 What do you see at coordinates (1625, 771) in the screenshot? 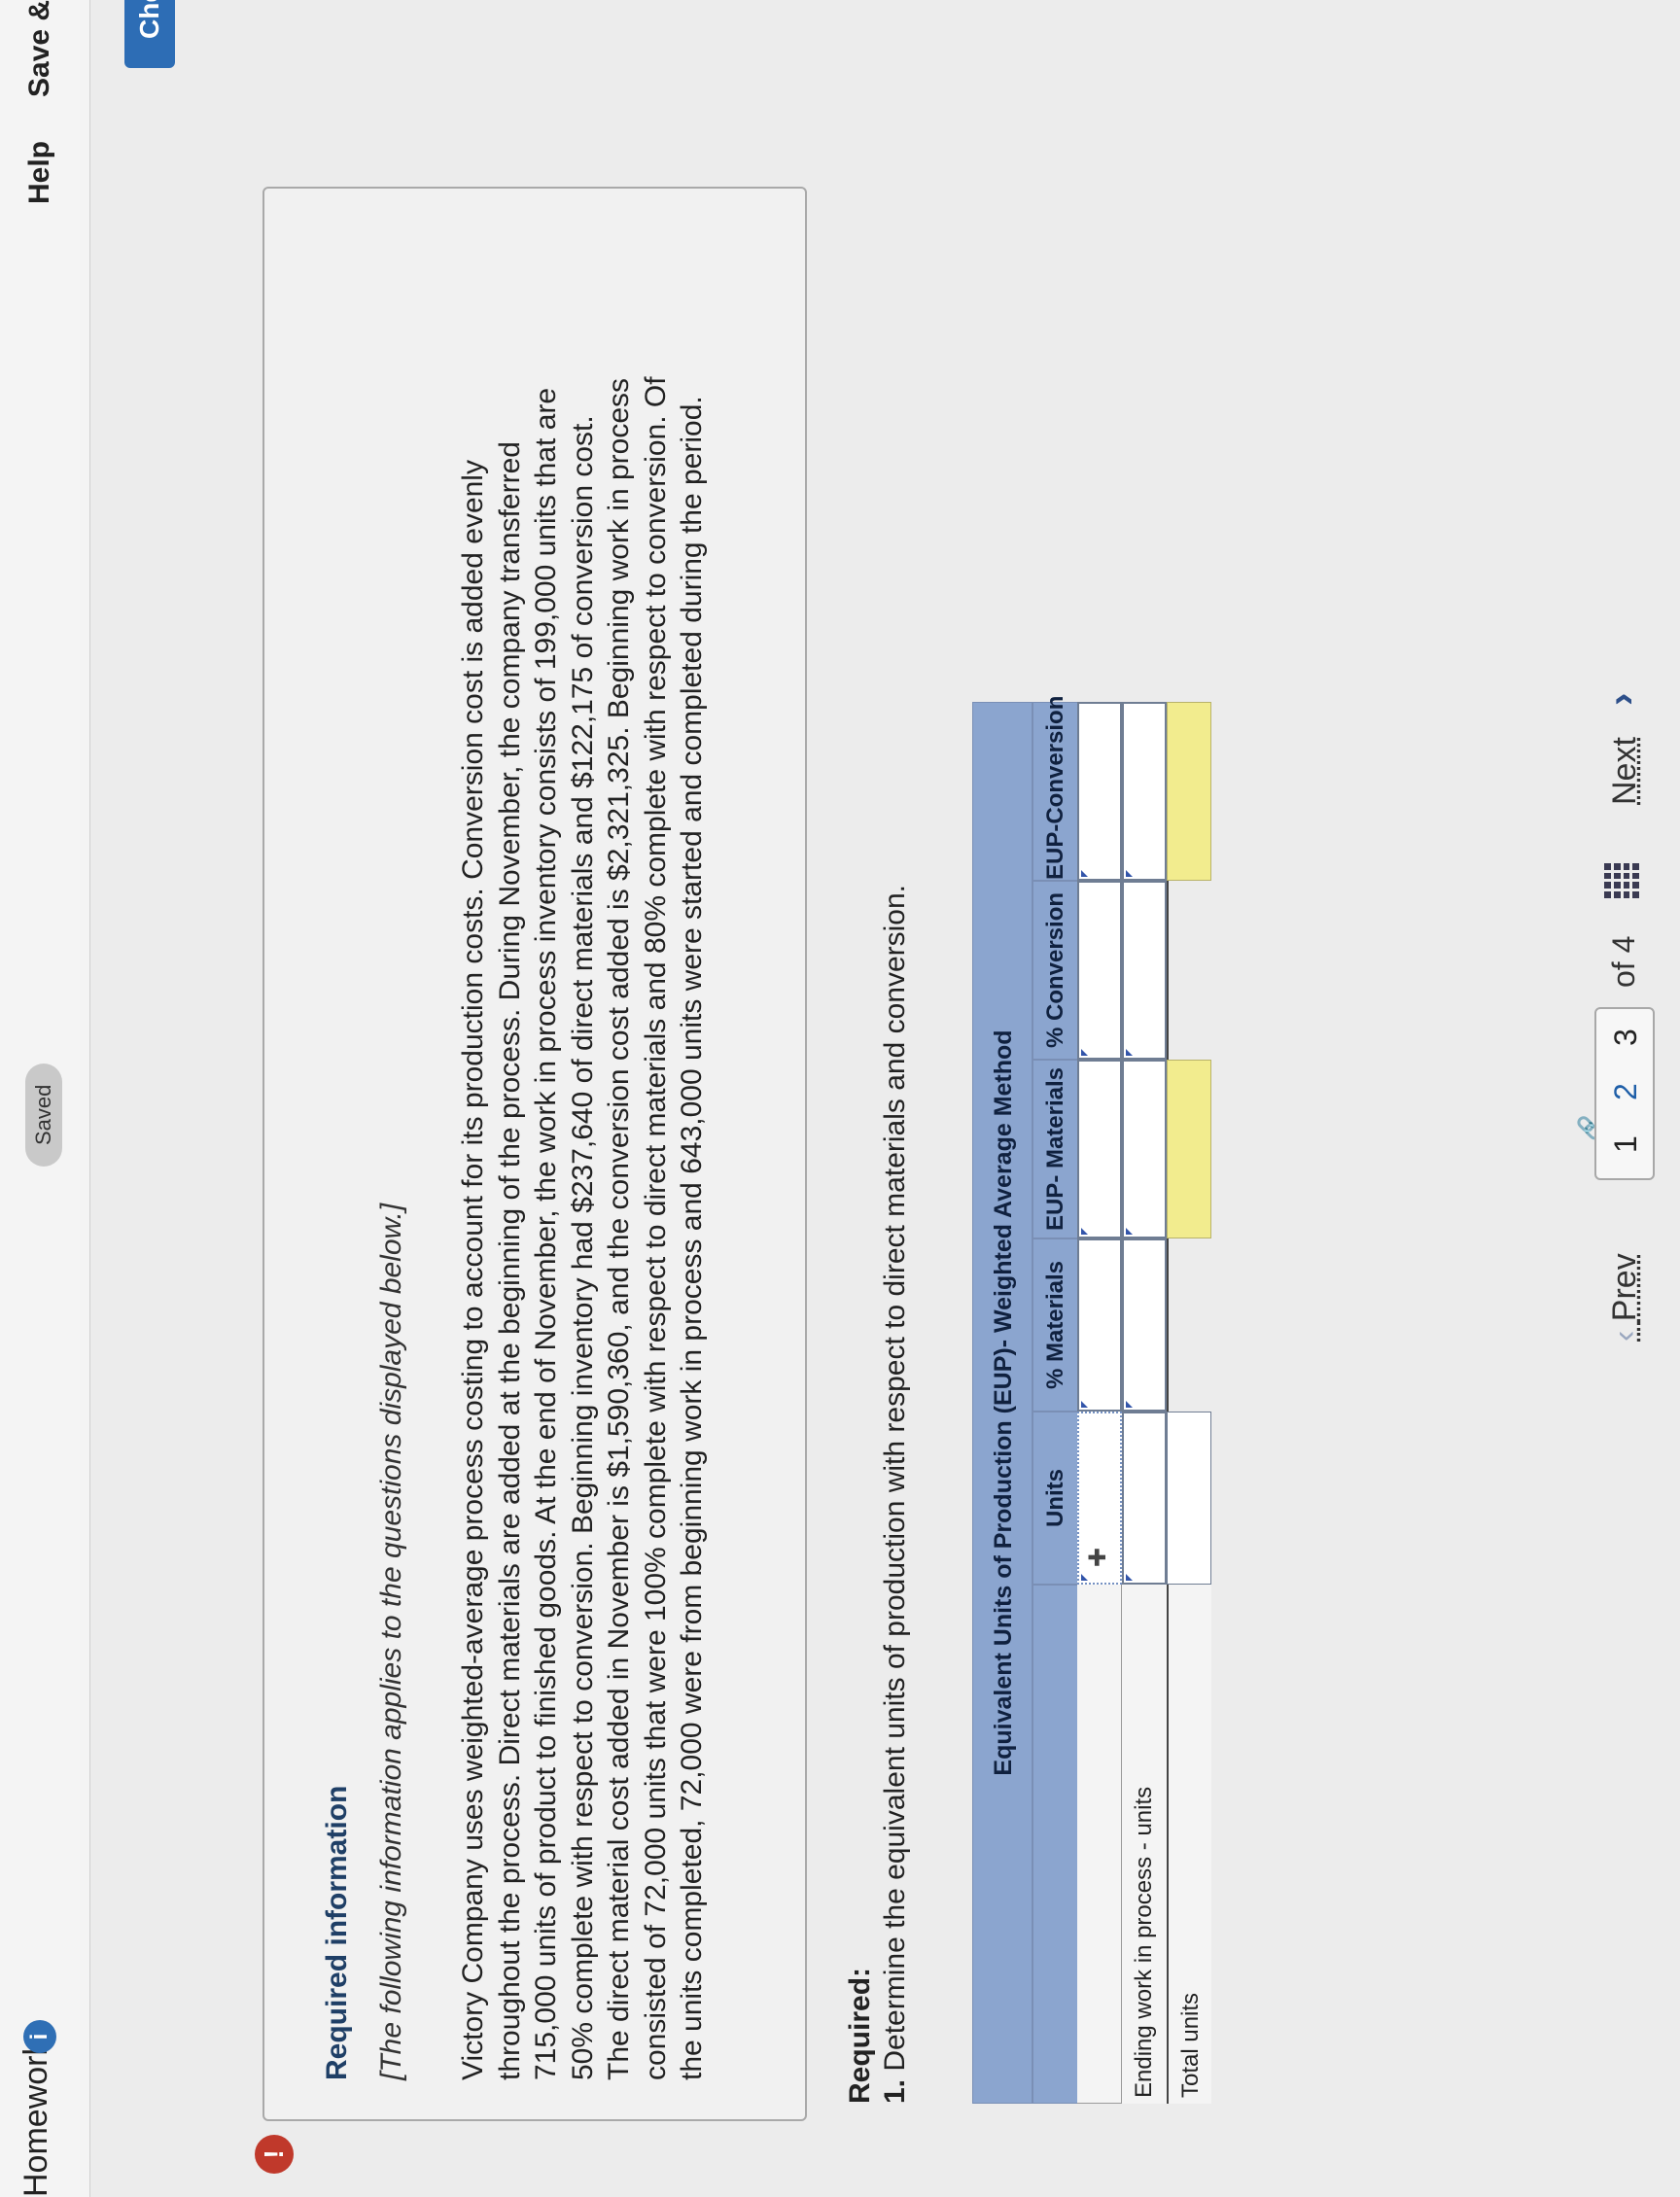
I see `next-button: Next` at bounding box center [1625, 771].